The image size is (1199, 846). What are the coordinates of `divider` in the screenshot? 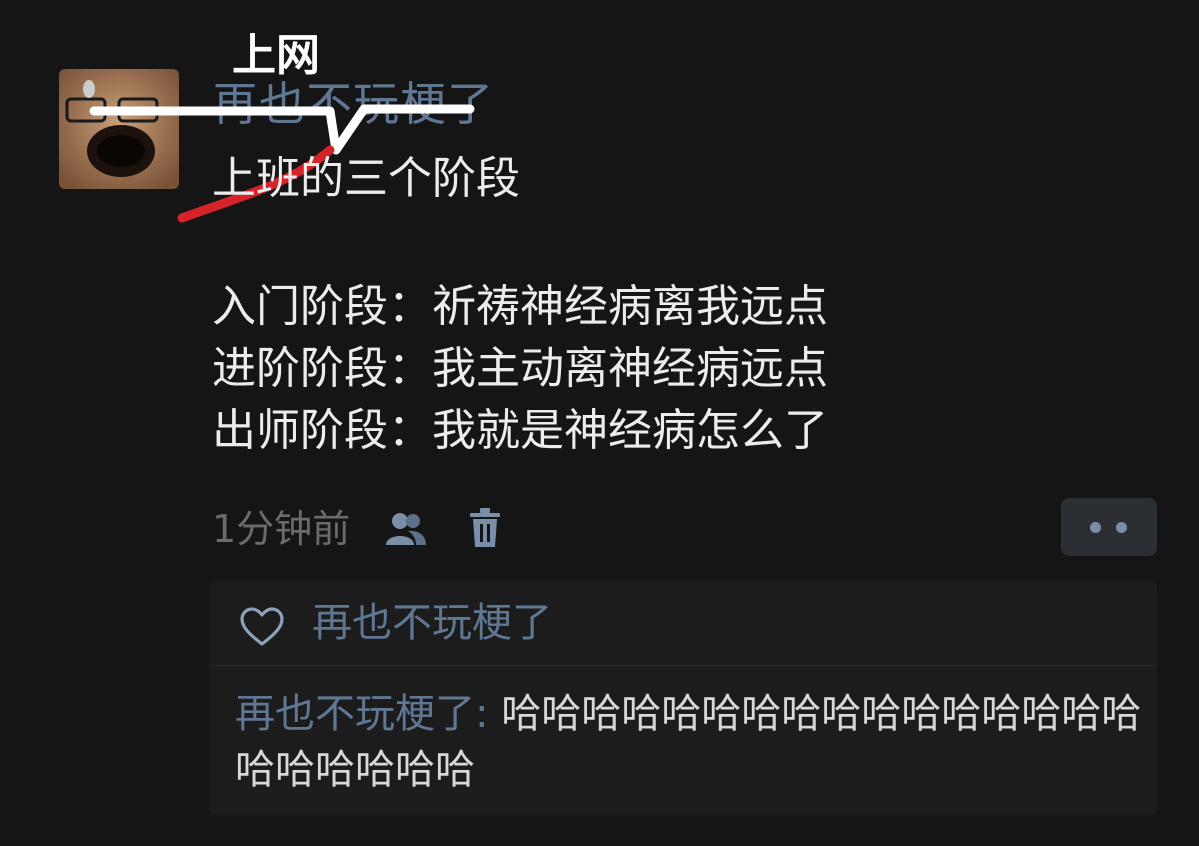 It's located at (683, 665).